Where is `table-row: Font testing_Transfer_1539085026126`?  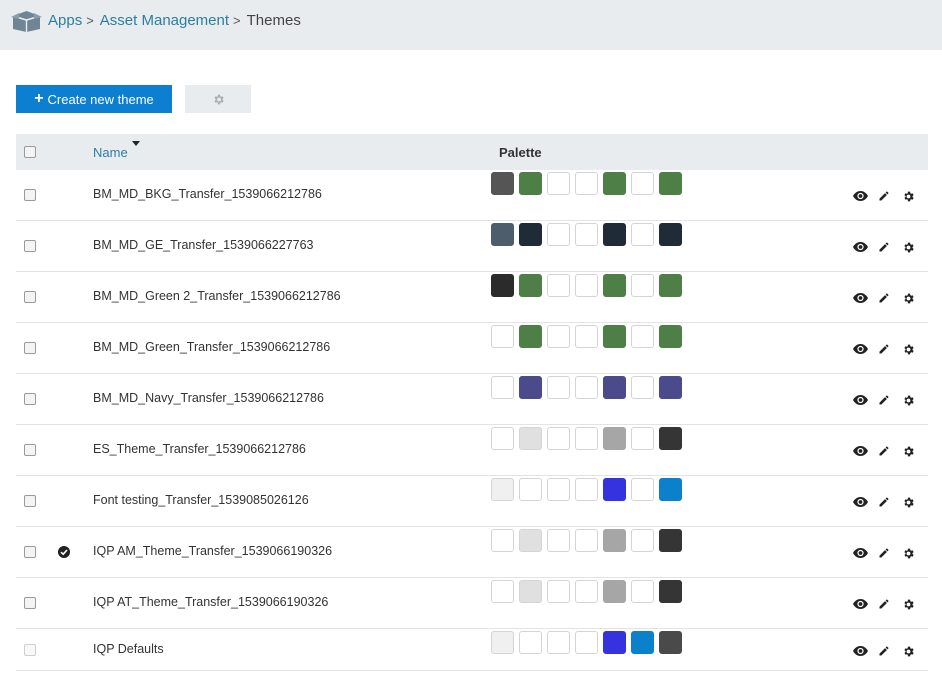 table-row: Font testing_Transfer_1539085026126 is located at coordinates (472, 501).